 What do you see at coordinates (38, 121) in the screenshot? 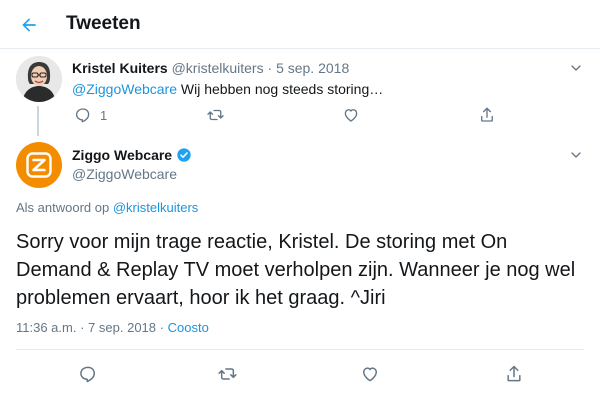
I see `thread-connector` at bounding box center [38, 121].